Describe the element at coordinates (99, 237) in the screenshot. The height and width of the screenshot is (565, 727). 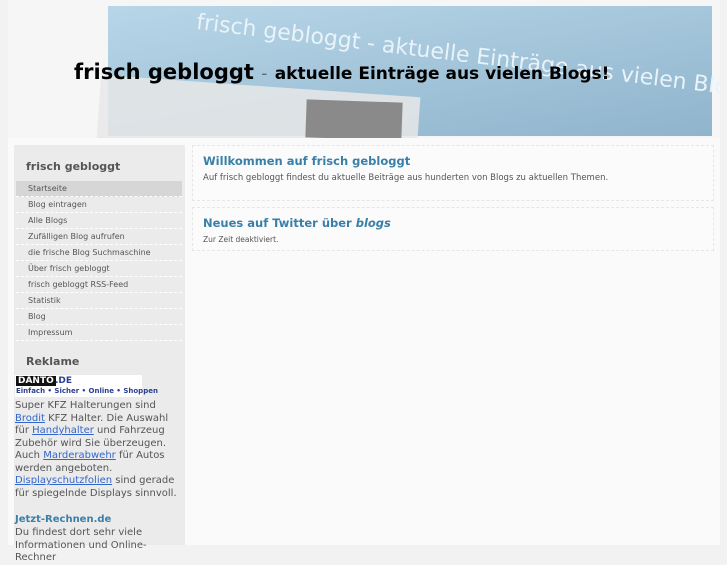
I see `menu-item-random-blog: Zufälligen Blog aufrufen` at that location.